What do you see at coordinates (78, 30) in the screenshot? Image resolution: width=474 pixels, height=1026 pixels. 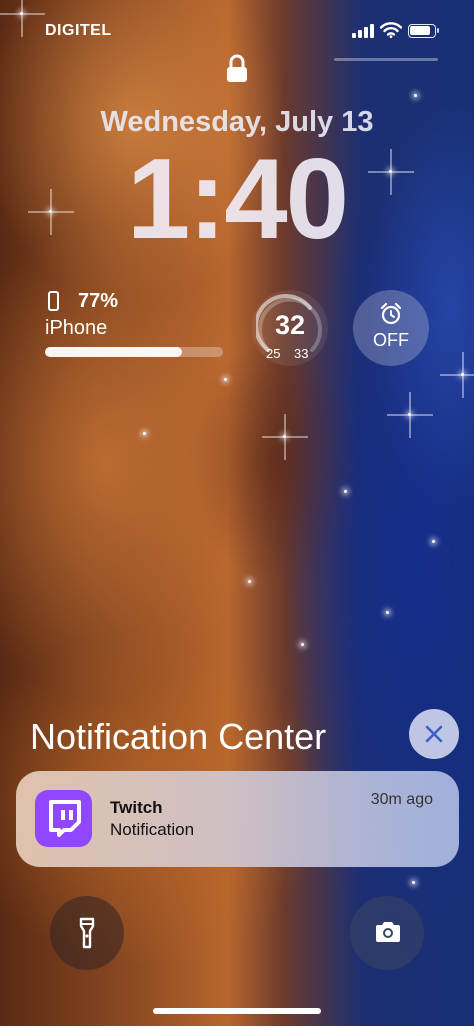 I see `carrier-name: DIGITEL` at bounding box center [78, 30].